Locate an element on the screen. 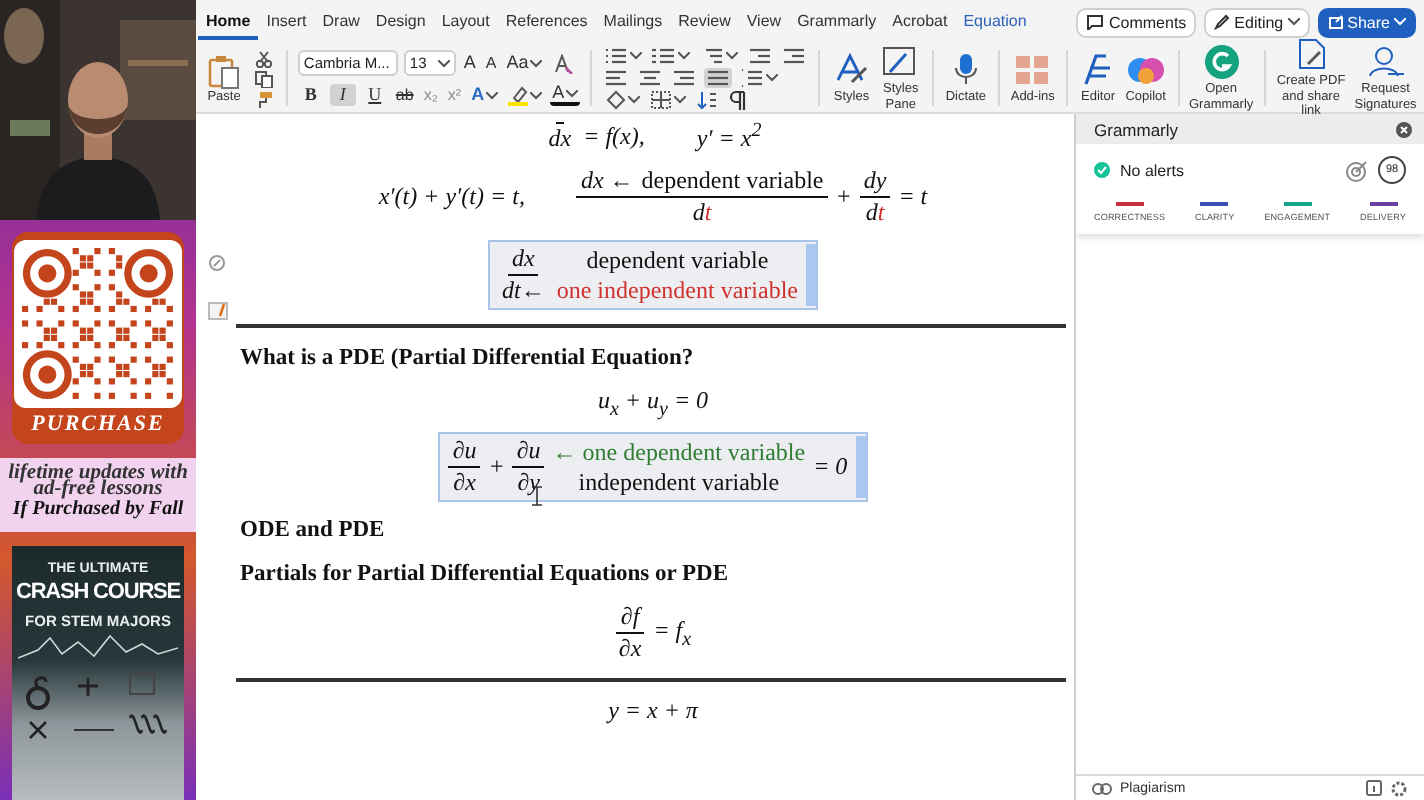 The image size is (1424, 800). person-icon is located at coordinates (1385, 62).